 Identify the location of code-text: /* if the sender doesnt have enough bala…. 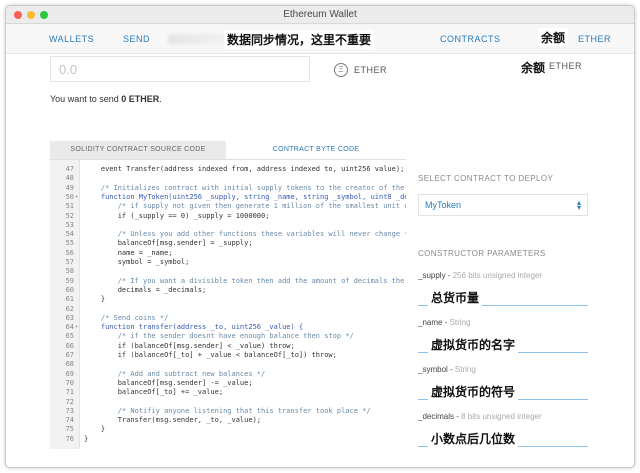
(219, 336).